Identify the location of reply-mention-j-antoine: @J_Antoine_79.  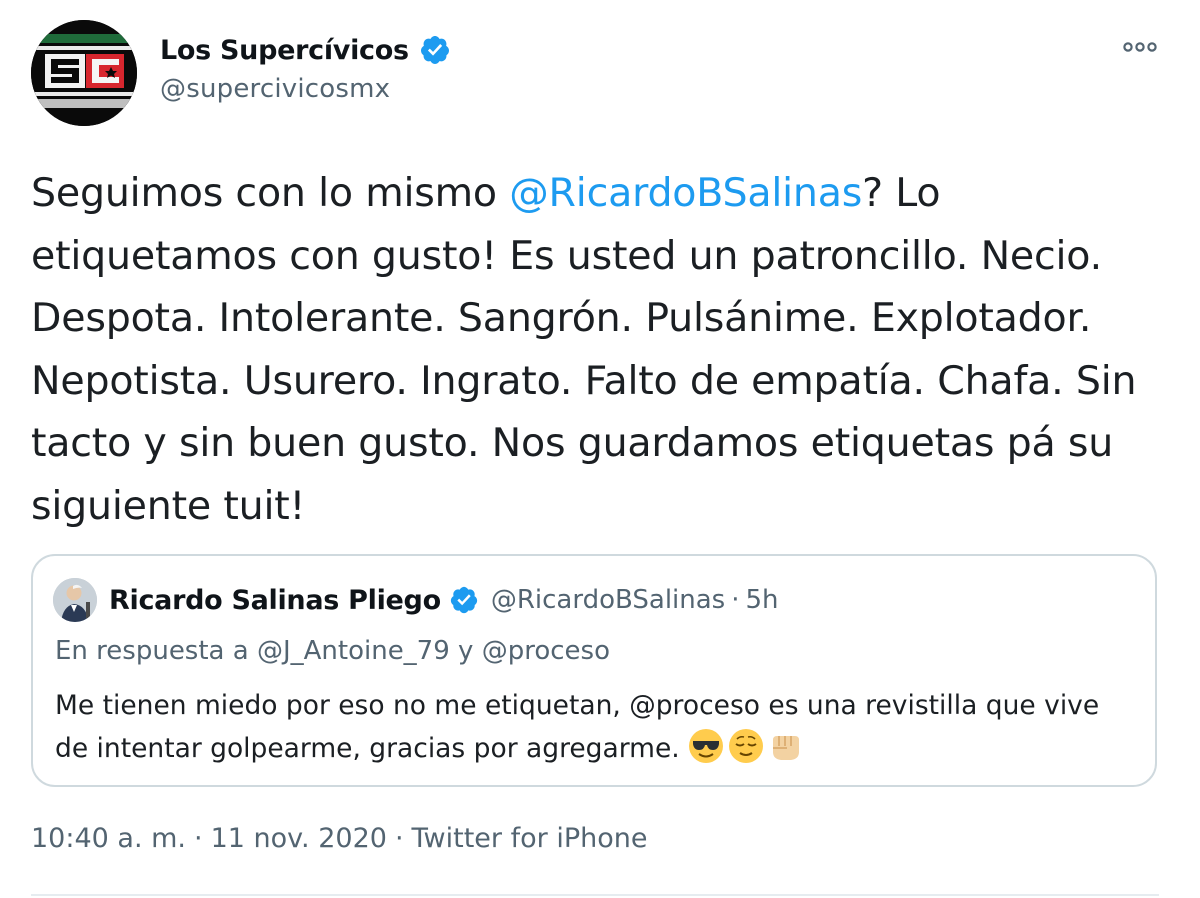
(353, 651).